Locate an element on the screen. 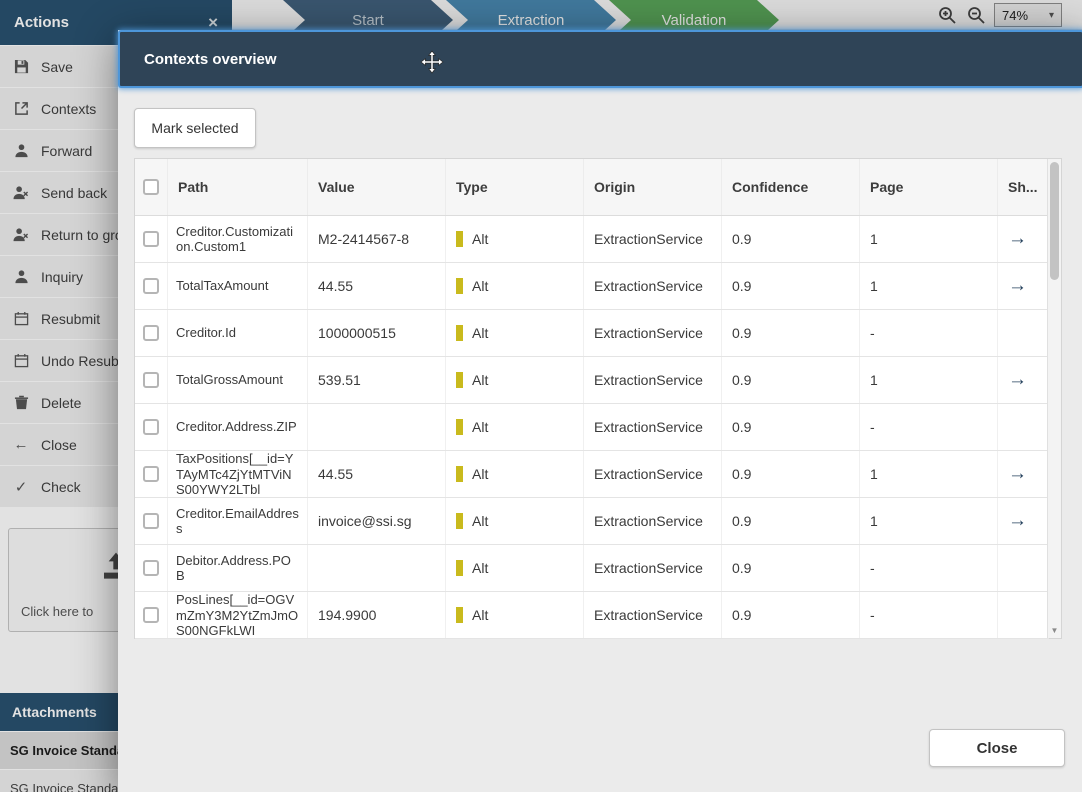  select-all-cell is located at coordinates (151, 187).